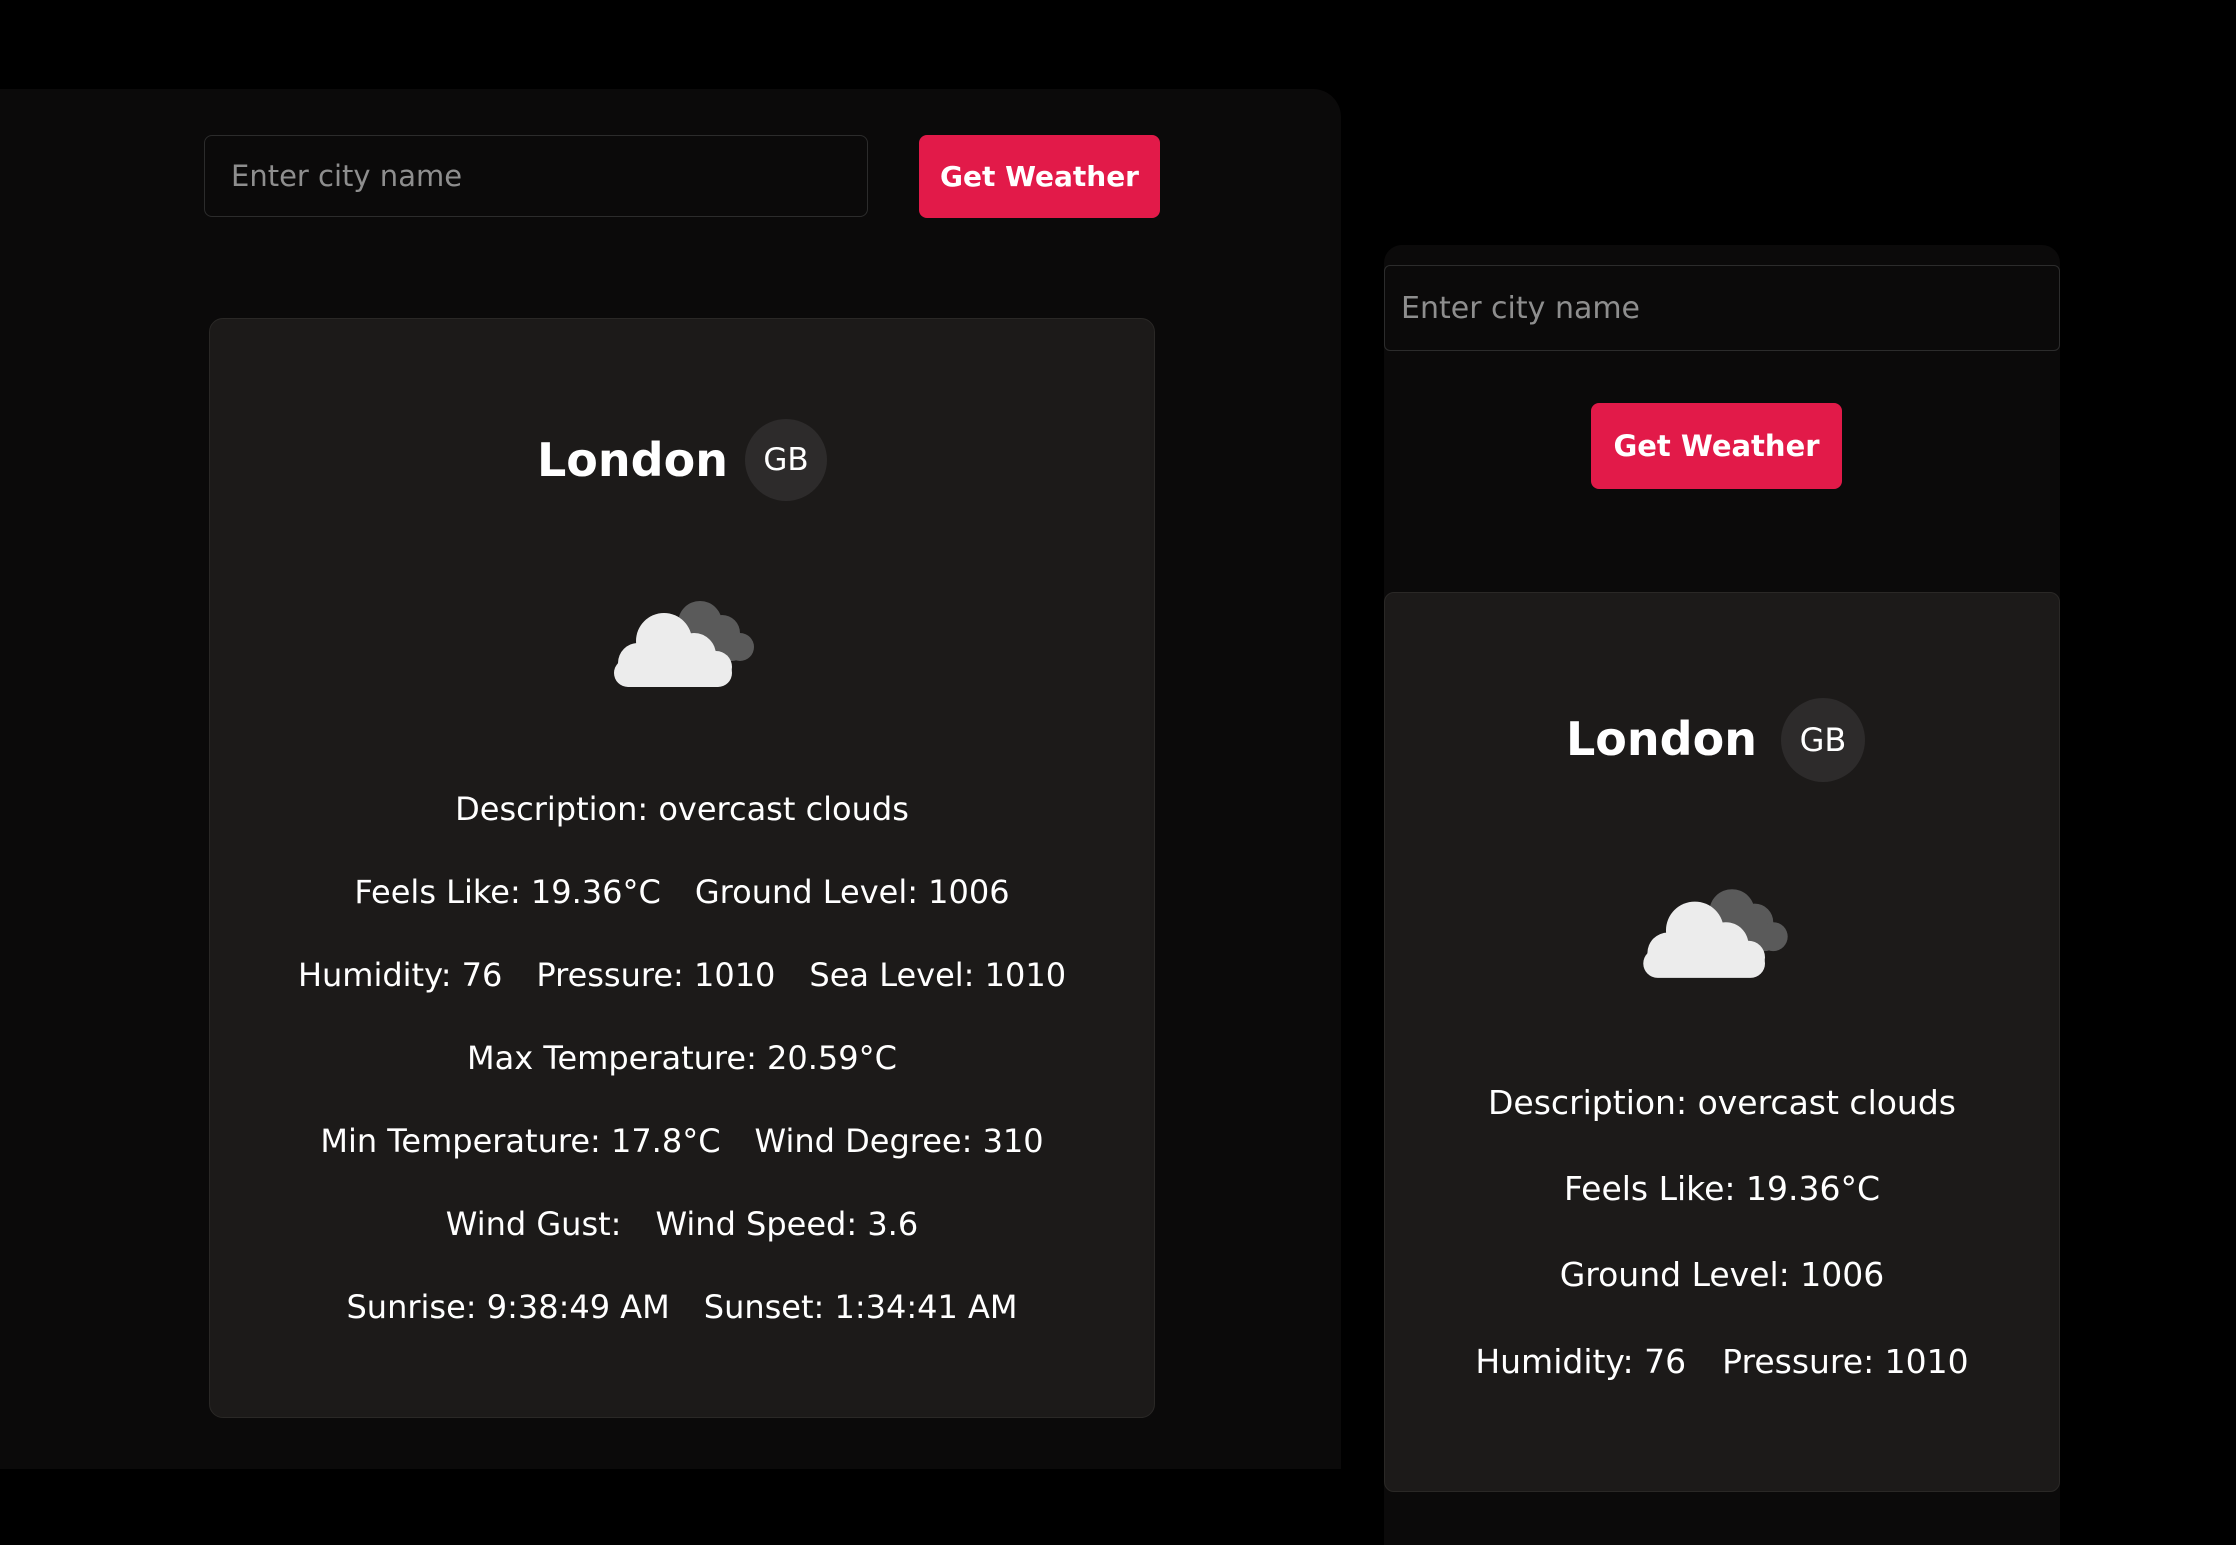  What do you see at coordinates (533, 1224) in the screenshot?
I see `wind-gust-text: Wind Gust:` at bounding box center [533, 1224].